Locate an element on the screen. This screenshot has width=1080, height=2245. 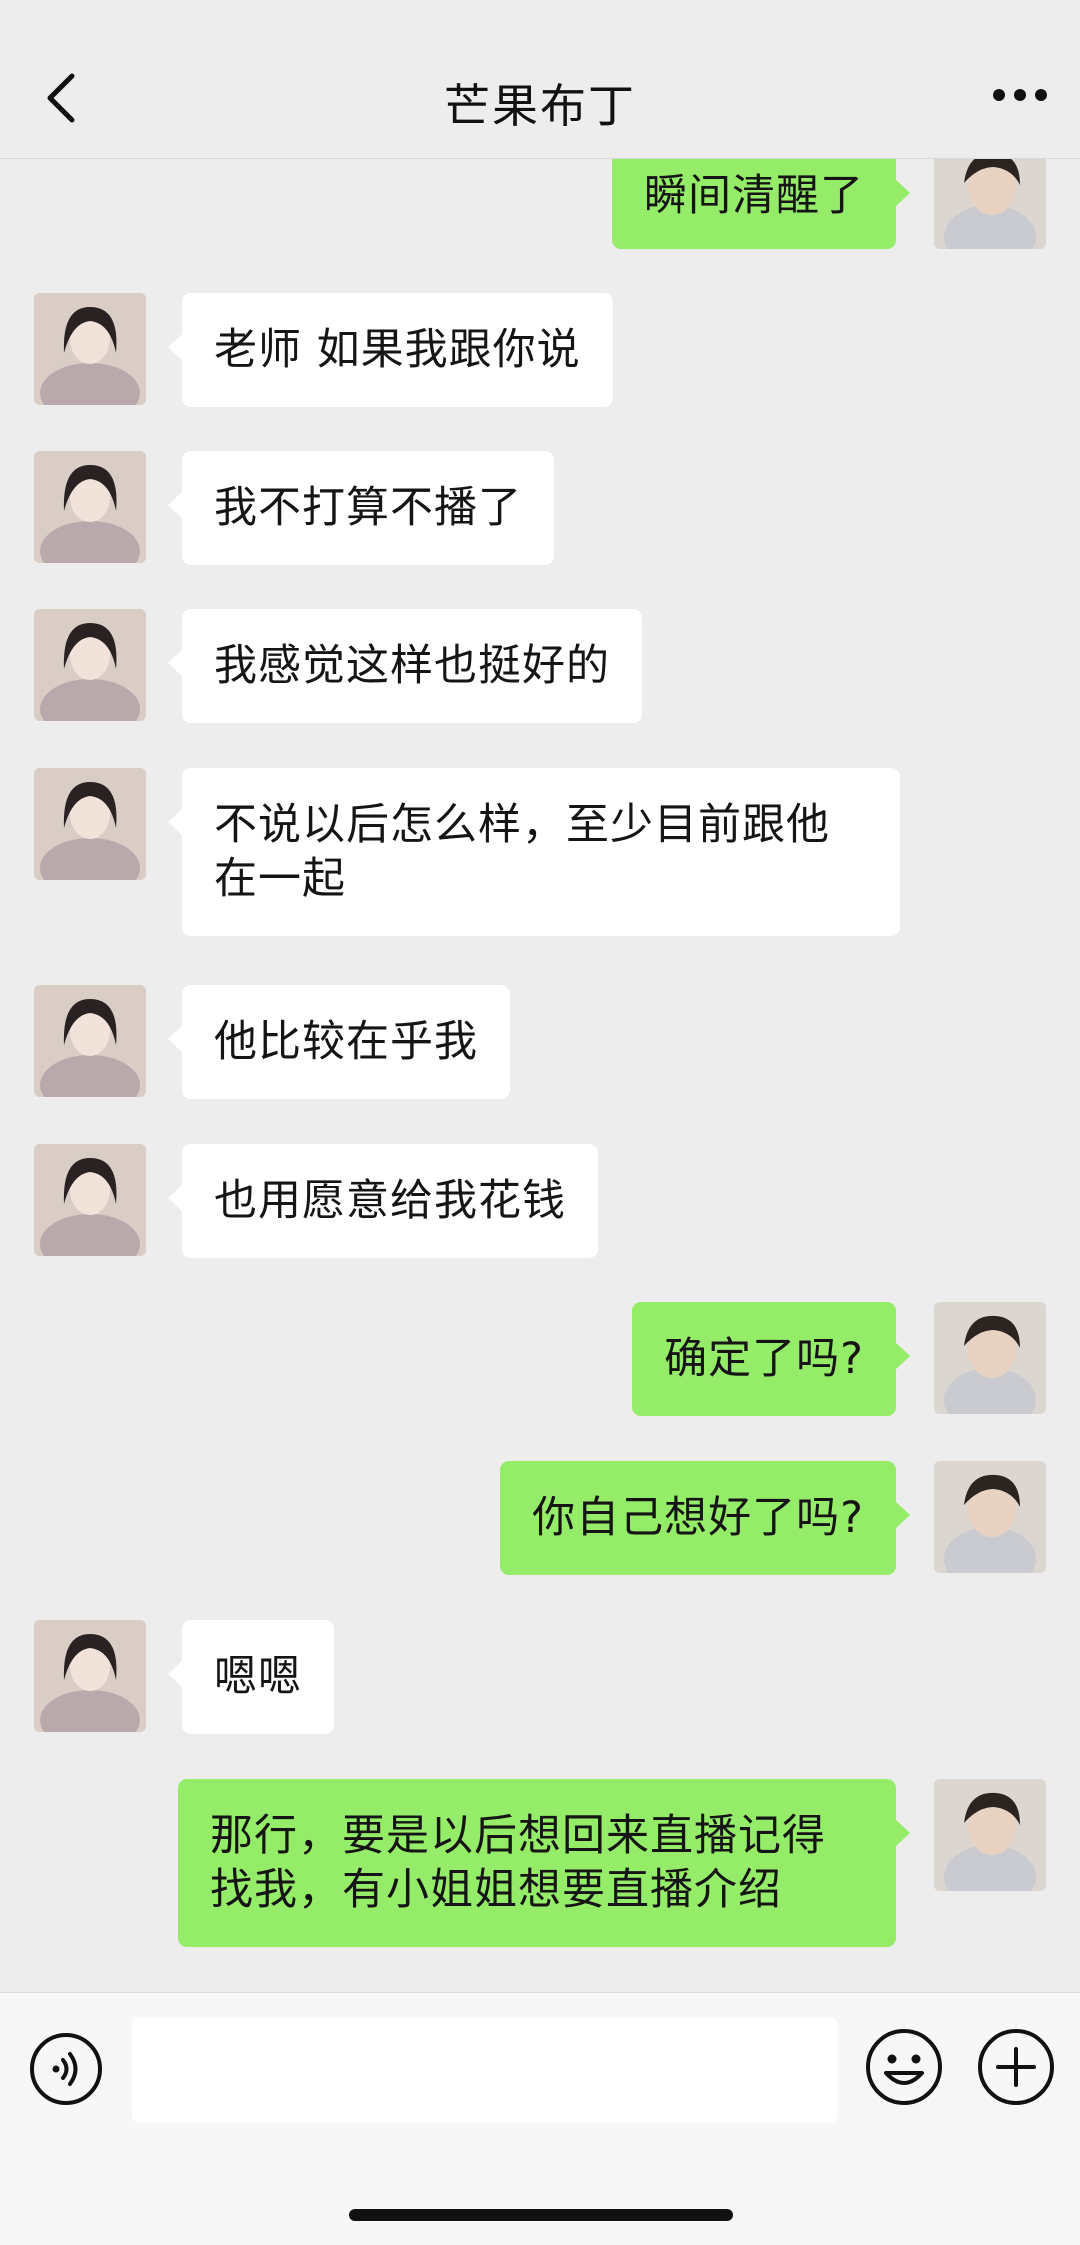
message-bubble-incoming: 老师 如果我跟你说 is located at coordinates (390, 350).